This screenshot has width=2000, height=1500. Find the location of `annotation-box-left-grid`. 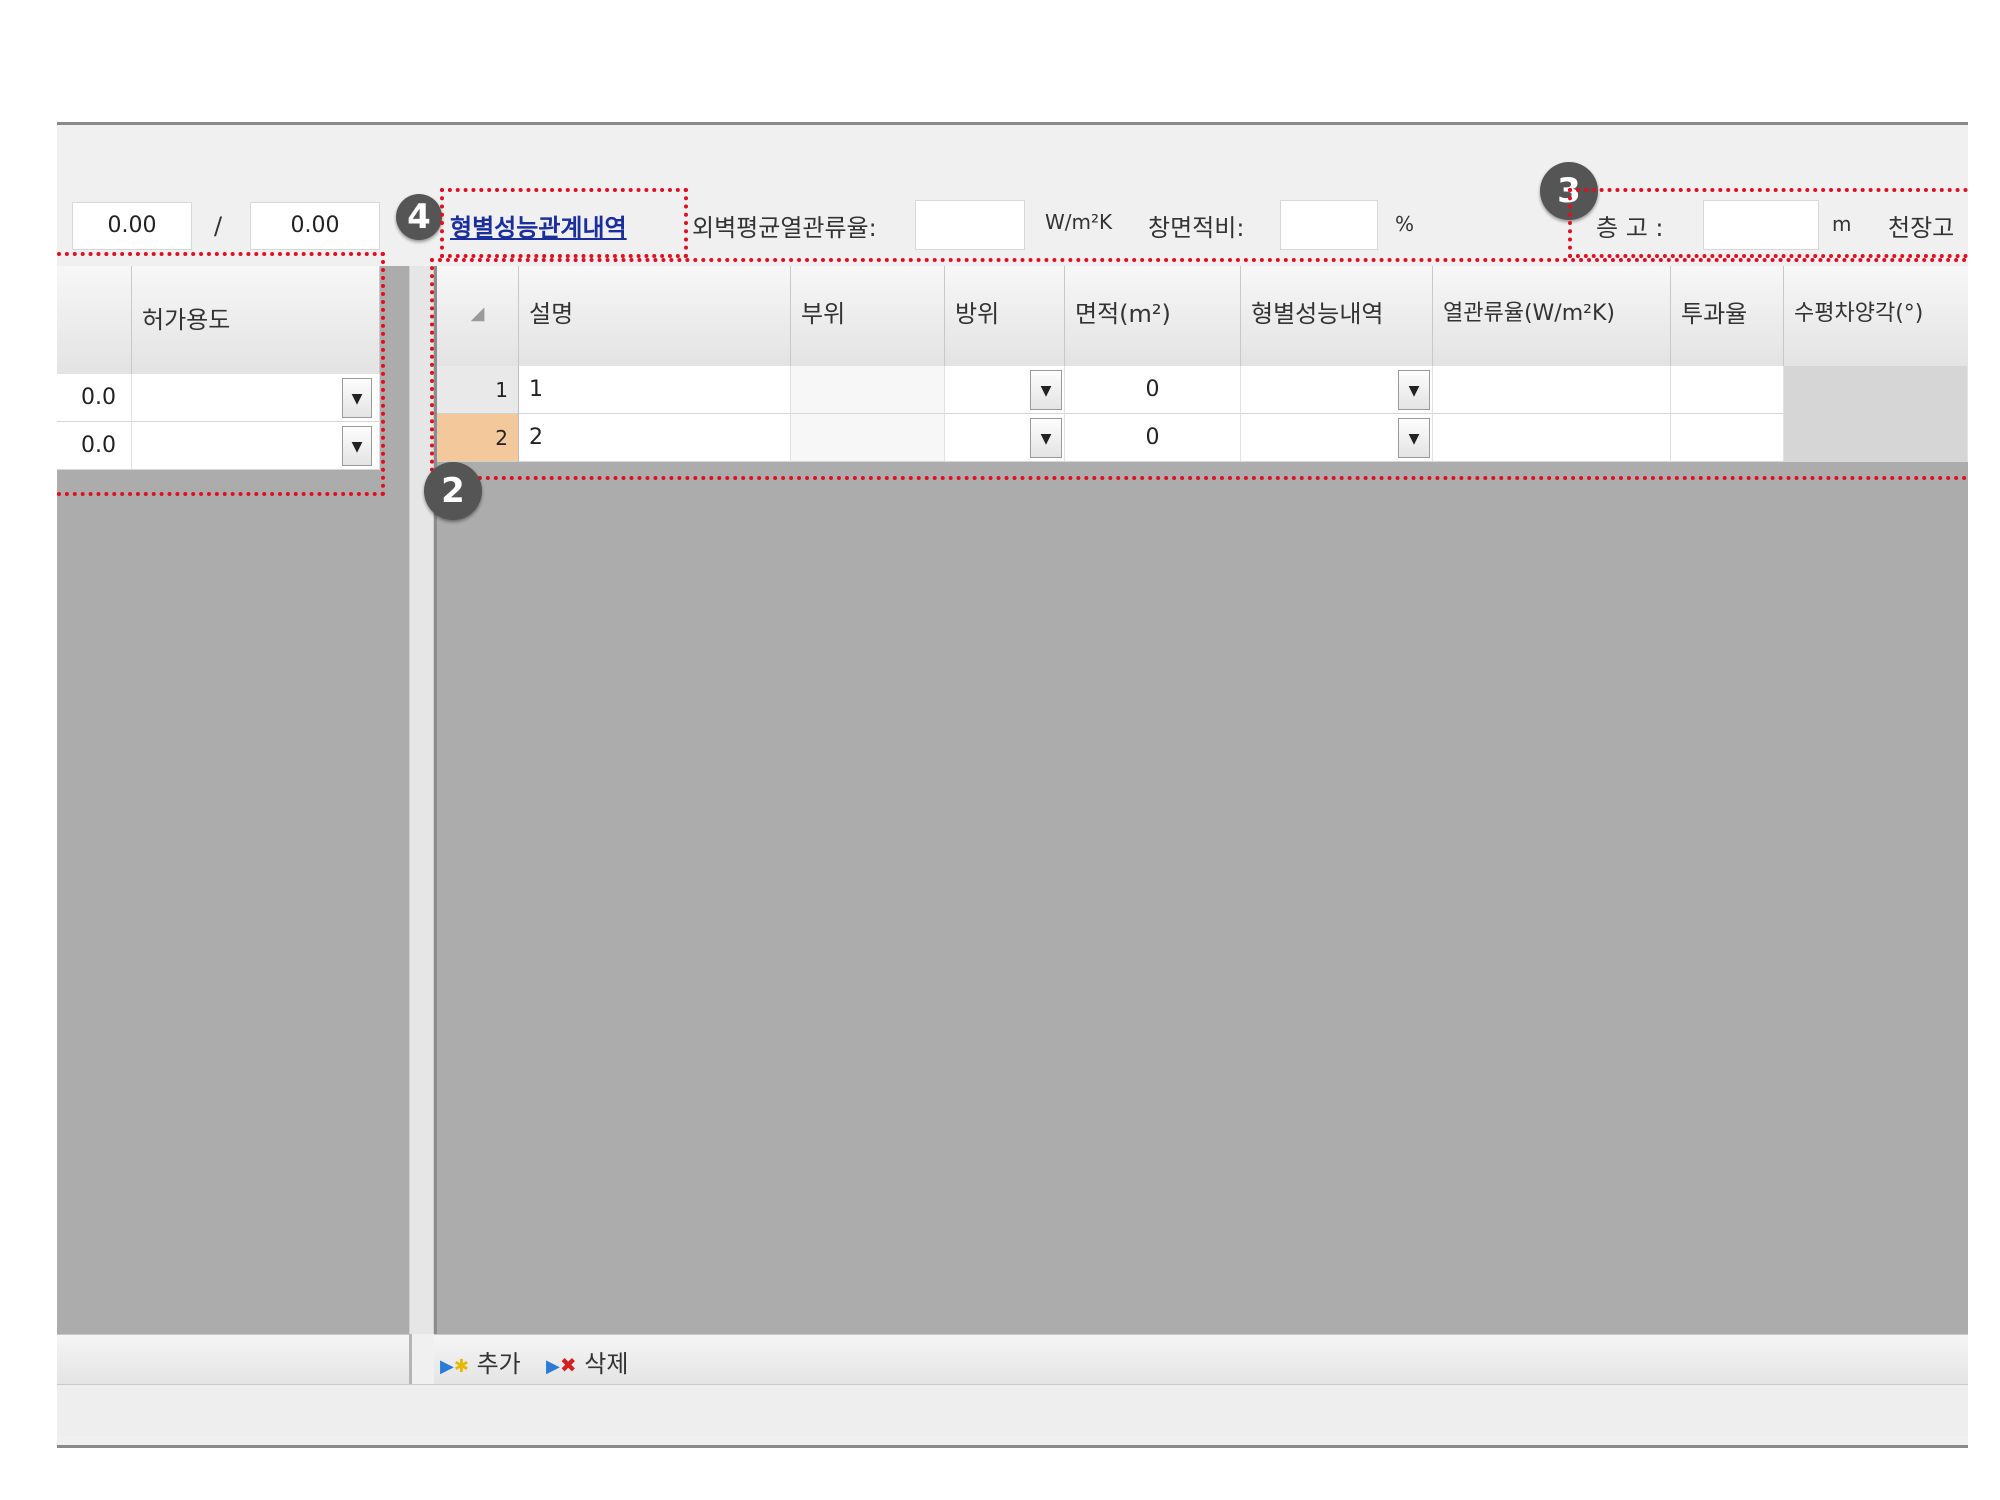

annotation-box-left-grid is located at coordinates (221, 374).